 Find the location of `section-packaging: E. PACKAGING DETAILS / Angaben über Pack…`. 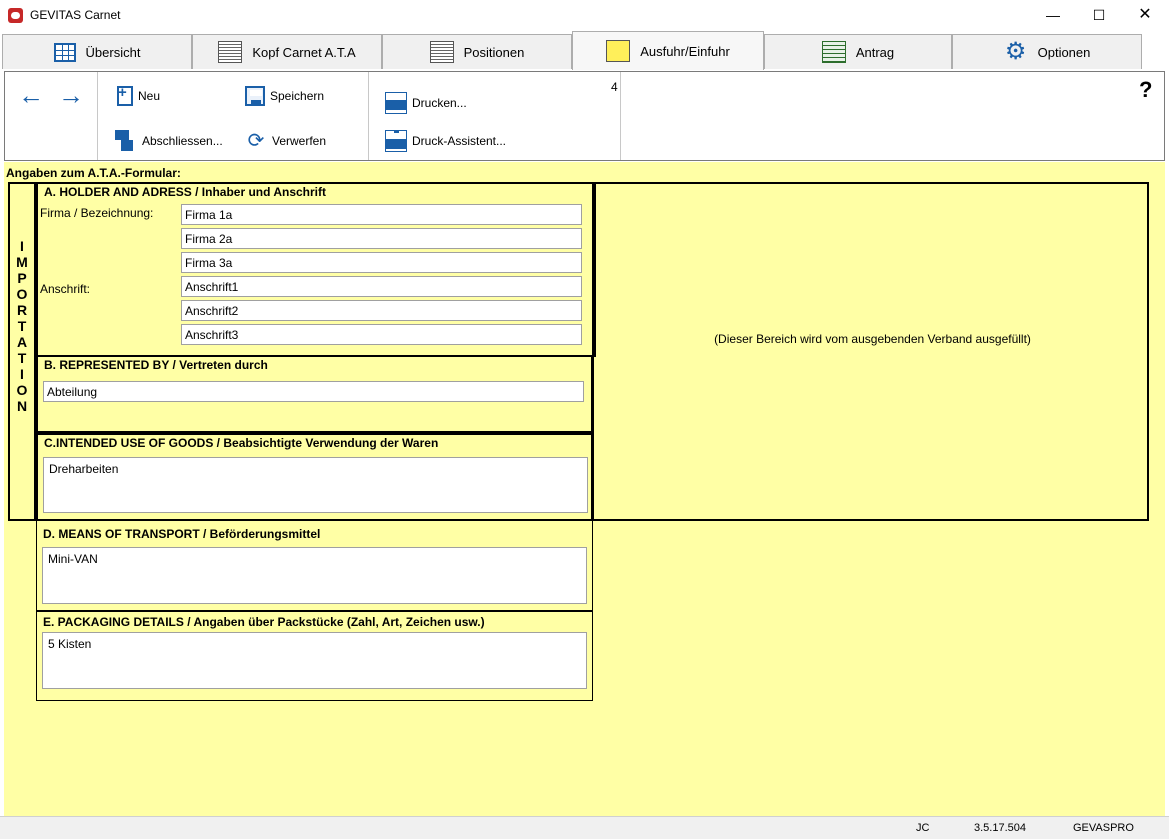

section-packaging: E. PACKAGING DETAILS / Angaben über Pack… is located at coordinates (314, 656).